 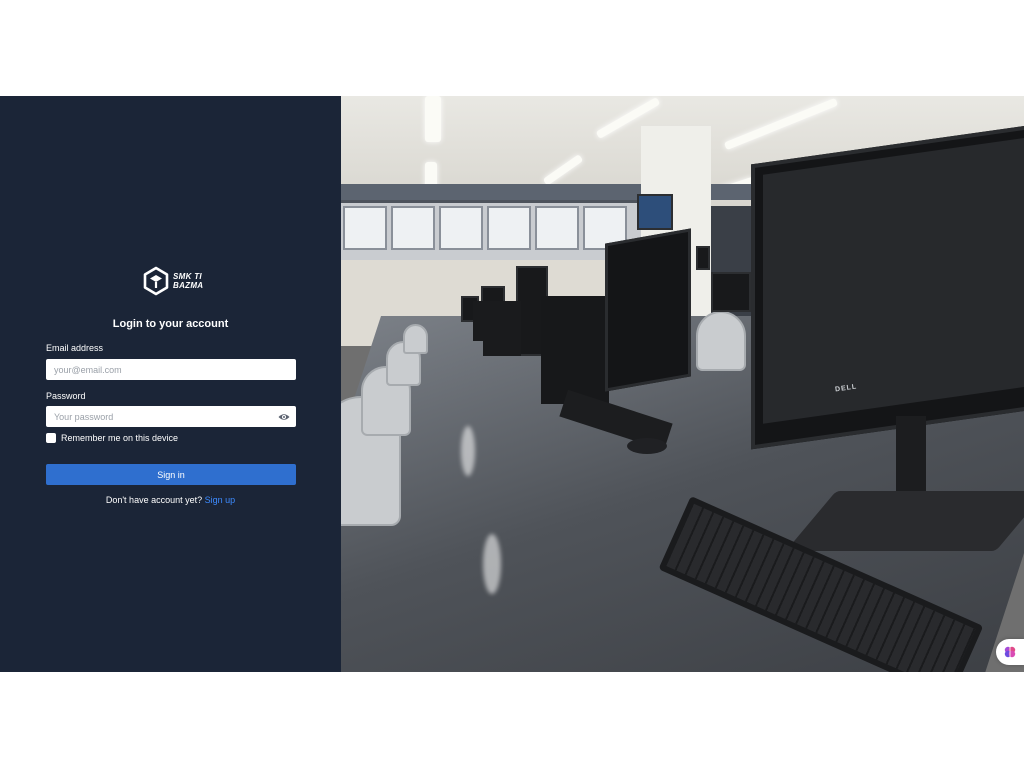 I want to click on brand-text: SMK TI BAZMA, so click(x=188, y=281).